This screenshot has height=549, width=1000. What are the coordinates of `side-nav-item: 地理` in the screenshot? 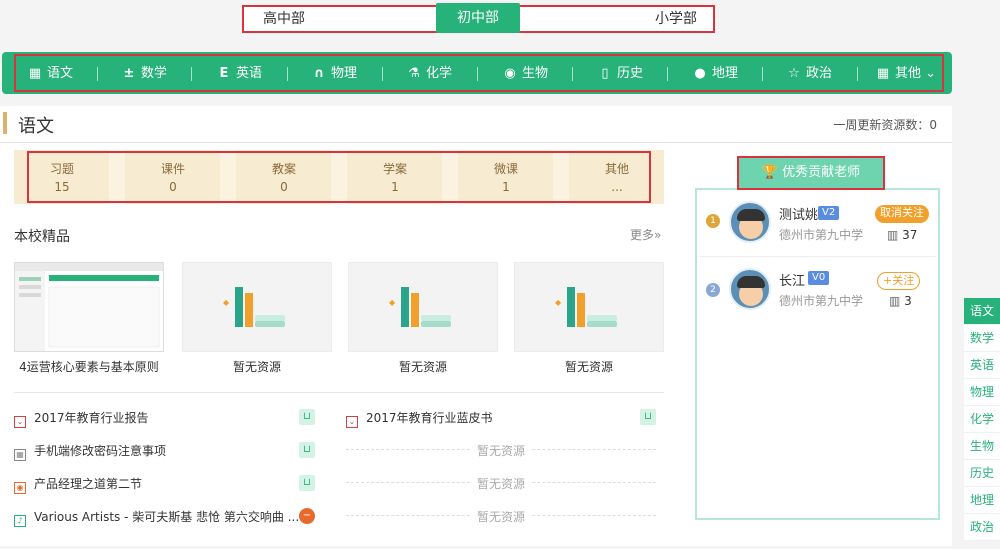 It's located at (982, 500).